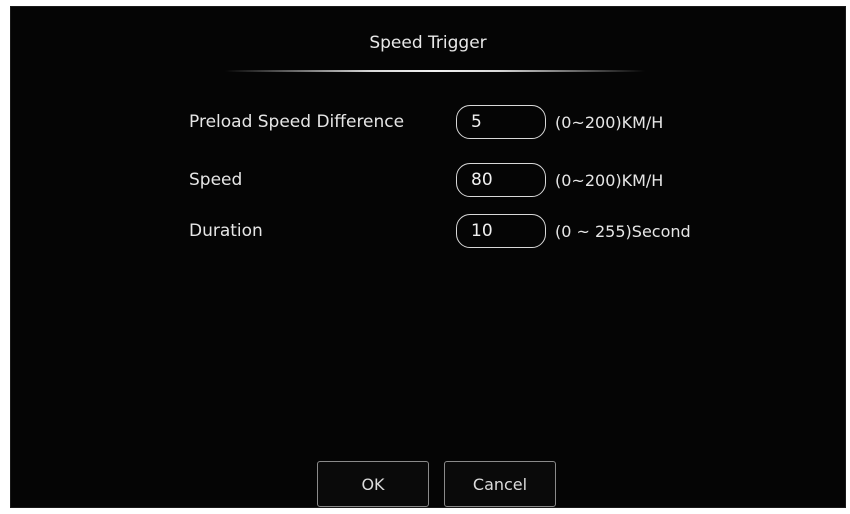 This screenshot has width=850, height=514. I want to click on ok-button: OK, so click(373, 484).